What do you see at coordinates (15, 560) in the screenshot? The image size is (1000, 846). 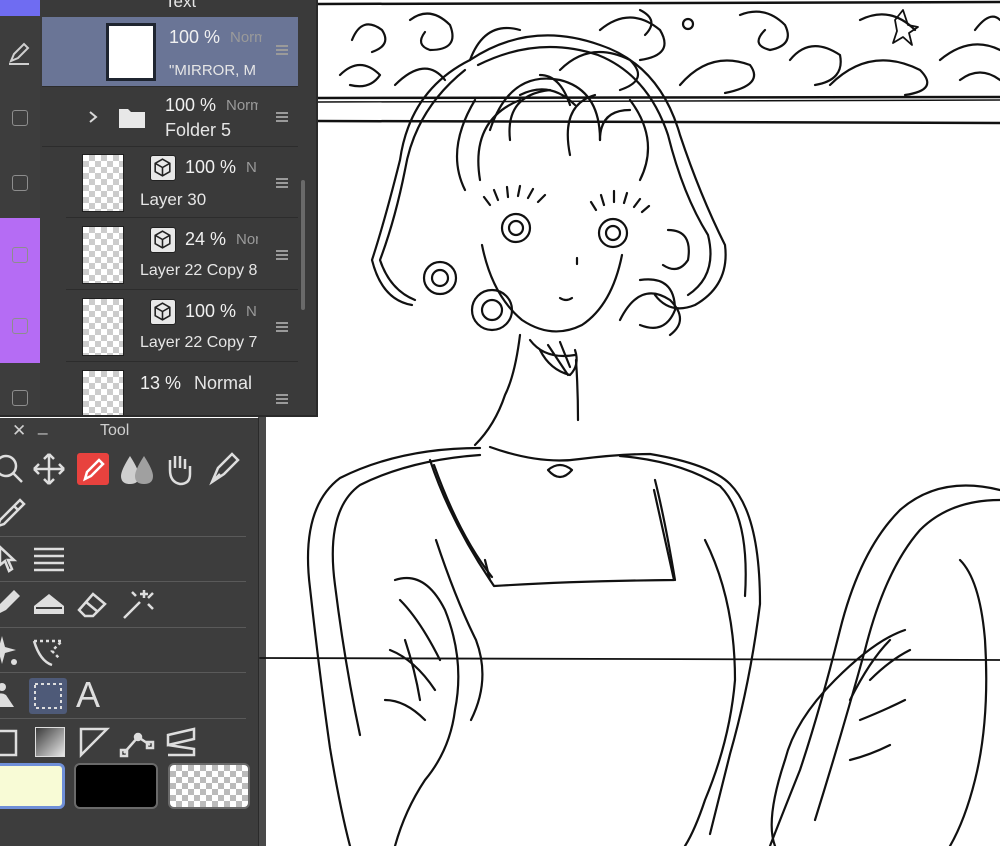 I see `object-select-icon` at bounding box center [15, 560].